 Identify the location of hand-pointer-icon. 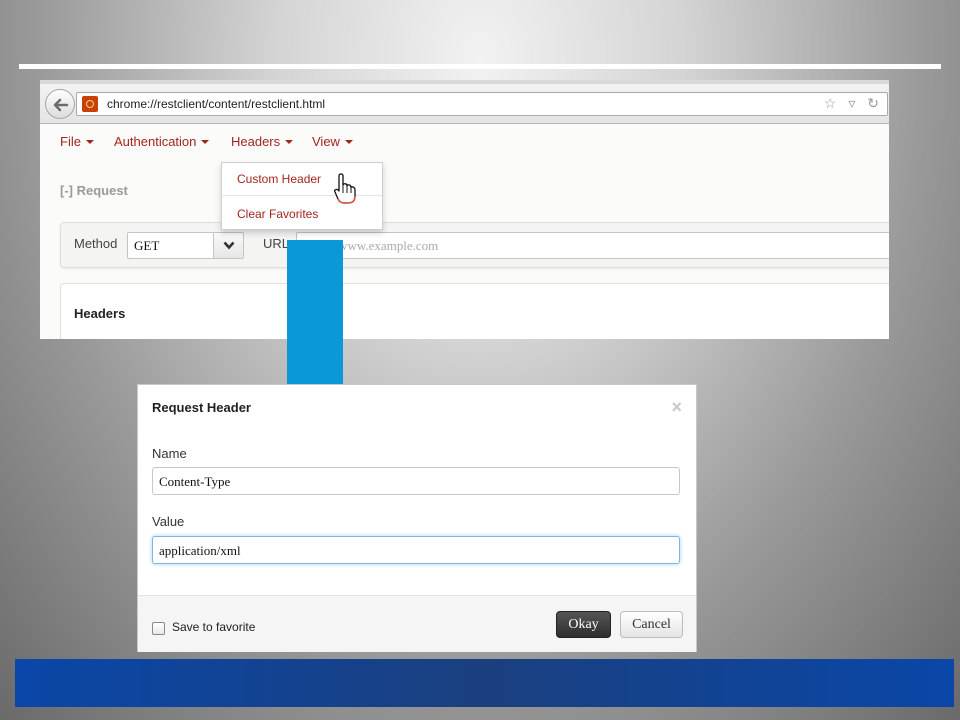
(345, 188).